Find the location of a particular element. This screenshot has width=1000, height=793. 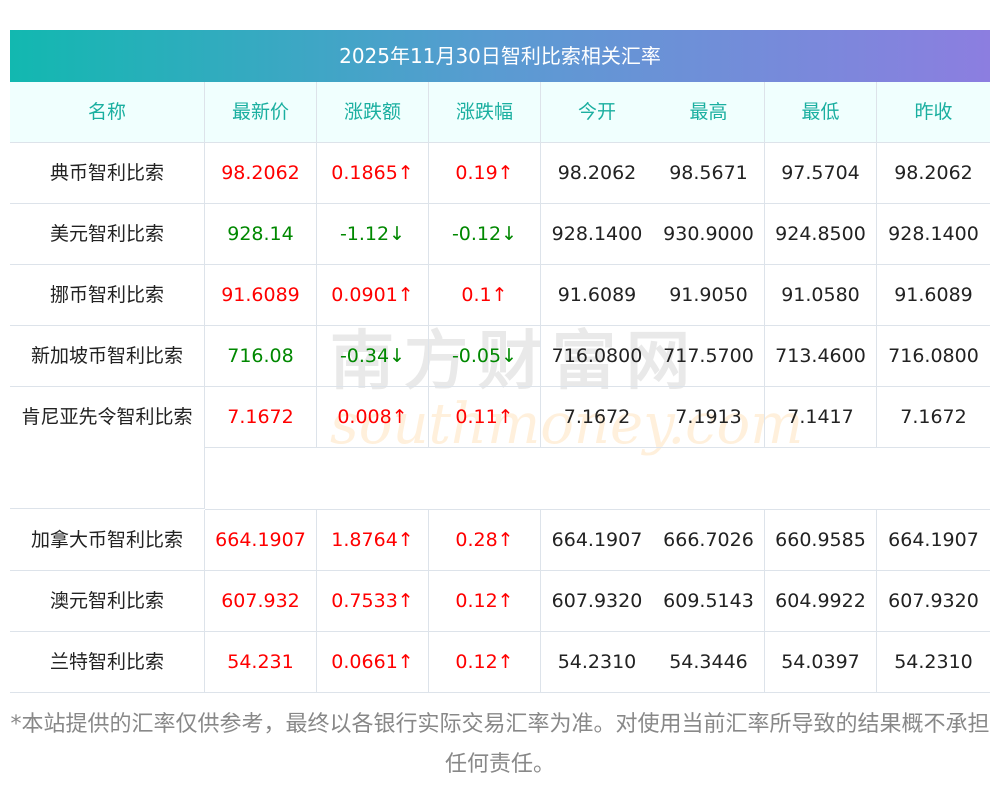

cell-high: 609.5143 is located at coordinates (709, 601).